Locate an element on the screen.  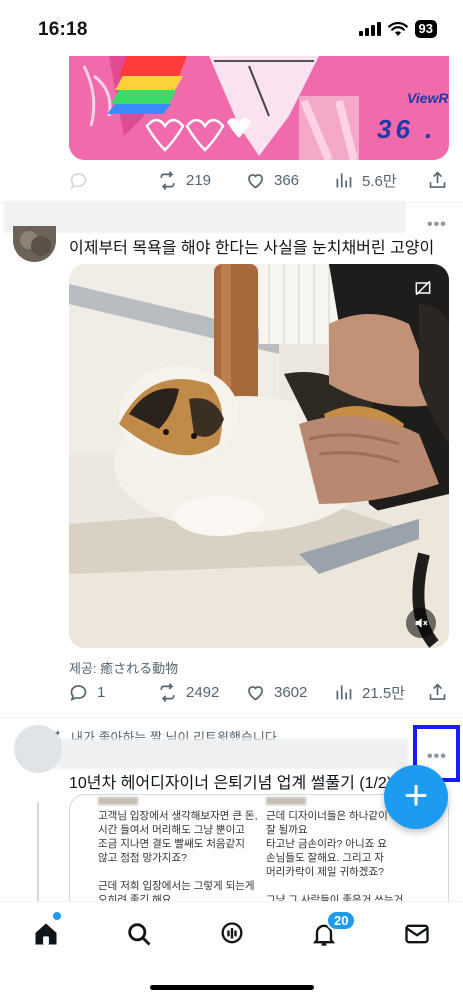
wifi-icon is located at coordinates (397, 28).